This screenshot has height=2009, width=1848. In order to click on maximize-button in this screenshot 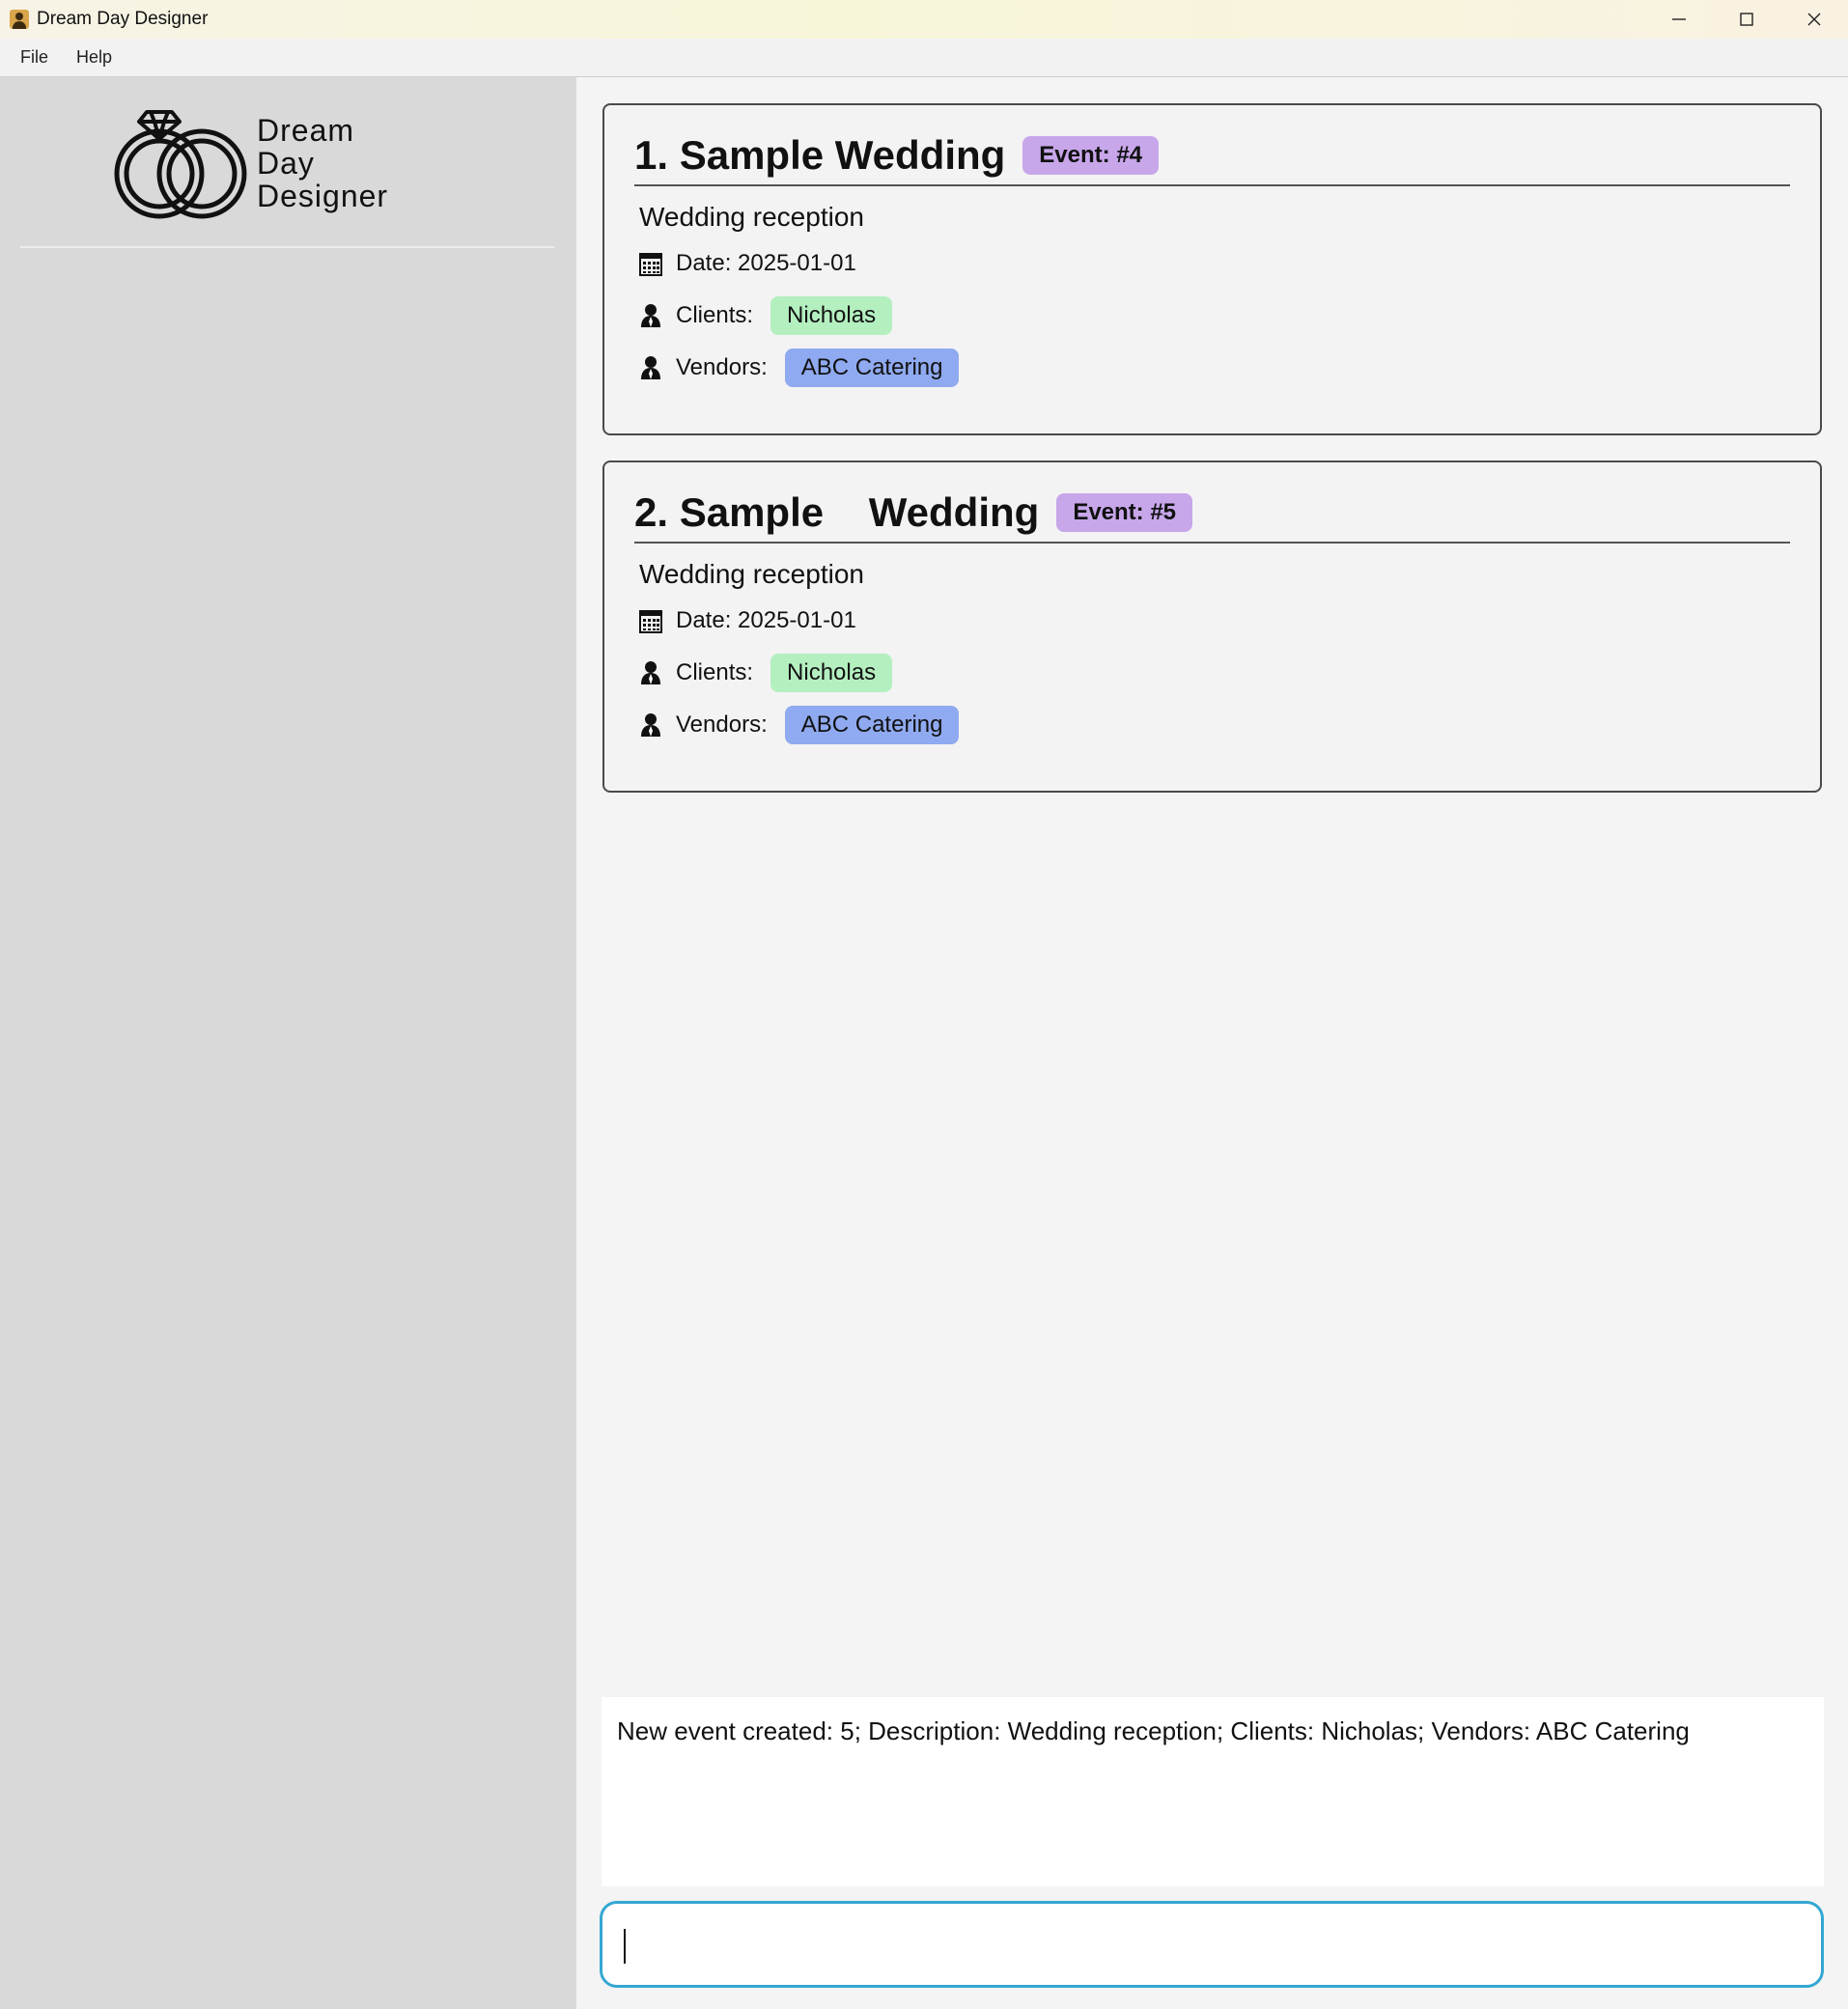, I will do `click(1747, 19)`.